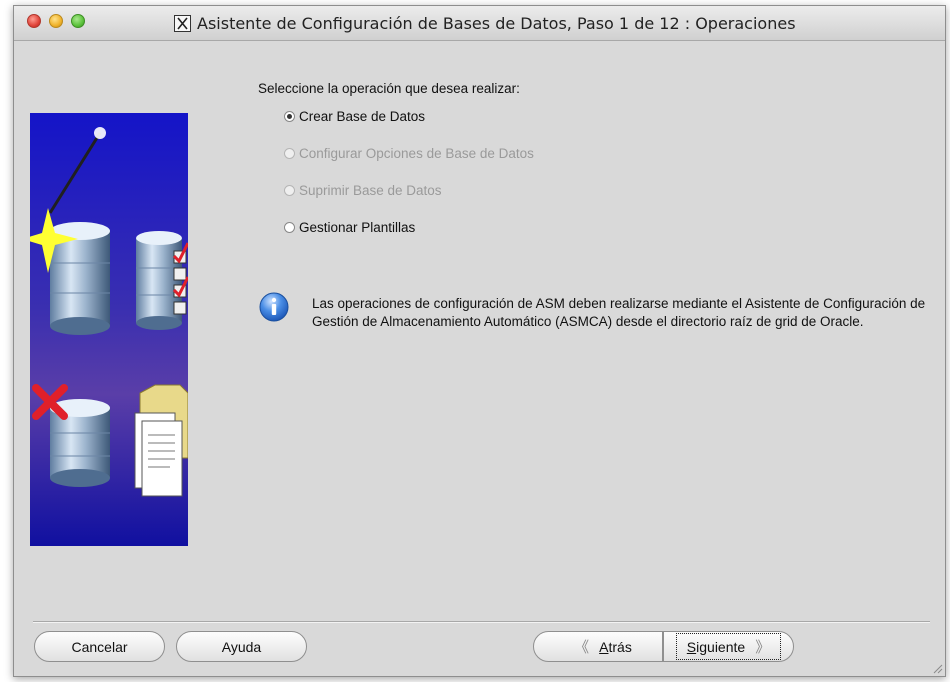 Image resolution: width=950 pixels, height=682 pixels. I want to click on option-delete-database: Suprimir Base de Datos, so click(363, 190).